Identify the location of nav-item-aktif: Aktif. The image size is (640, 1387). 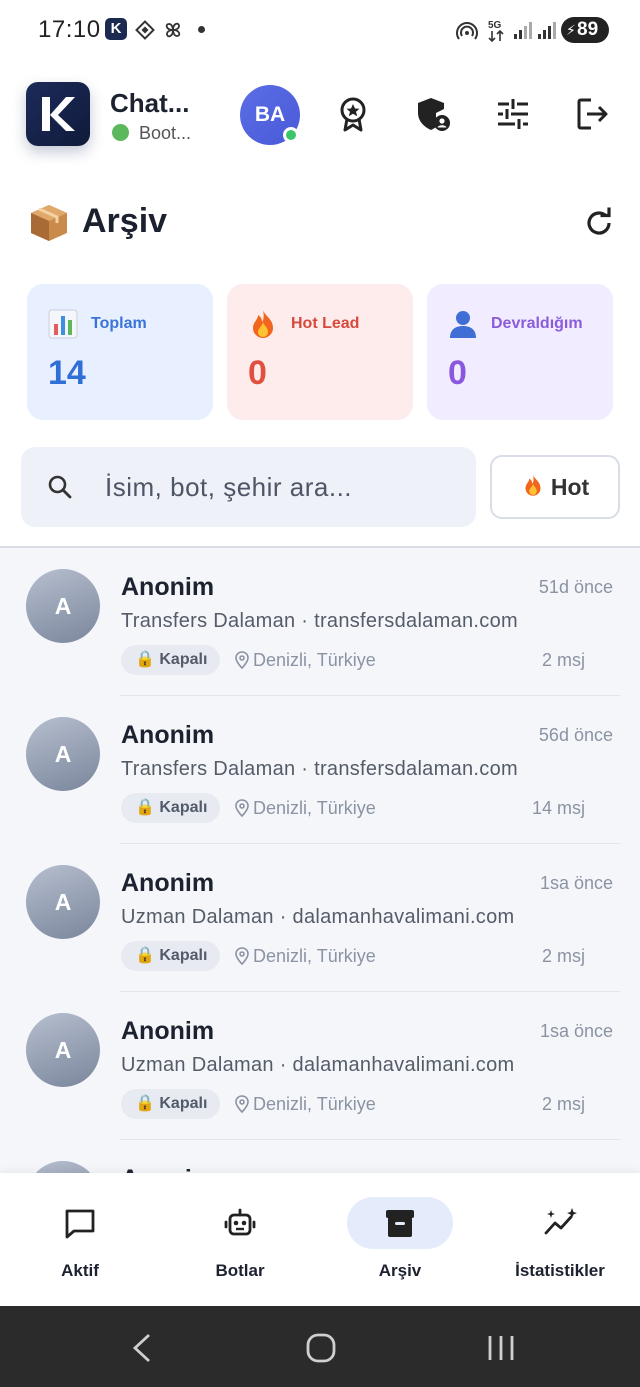
(80, 1239).